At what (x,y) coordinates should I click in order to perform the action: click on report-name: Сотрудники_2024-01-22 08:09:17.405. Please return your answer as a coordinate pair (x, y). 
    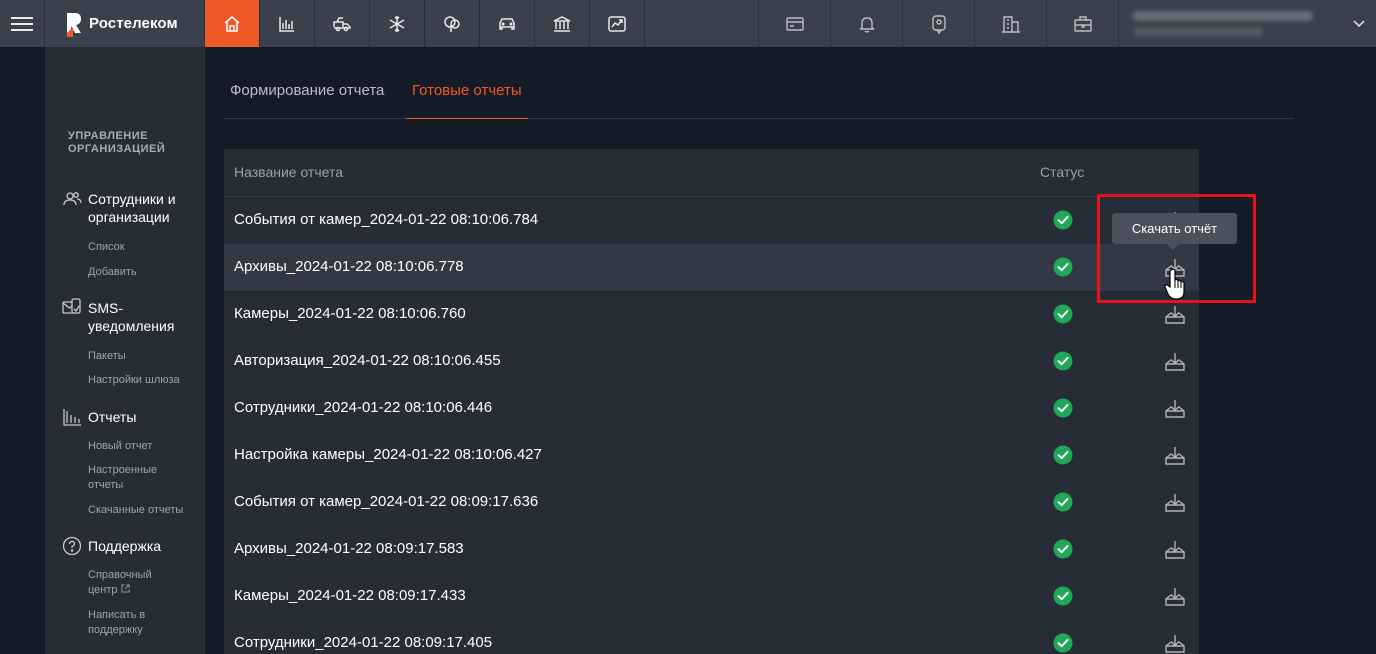
    Looking at the image, I should click on (363, 642).